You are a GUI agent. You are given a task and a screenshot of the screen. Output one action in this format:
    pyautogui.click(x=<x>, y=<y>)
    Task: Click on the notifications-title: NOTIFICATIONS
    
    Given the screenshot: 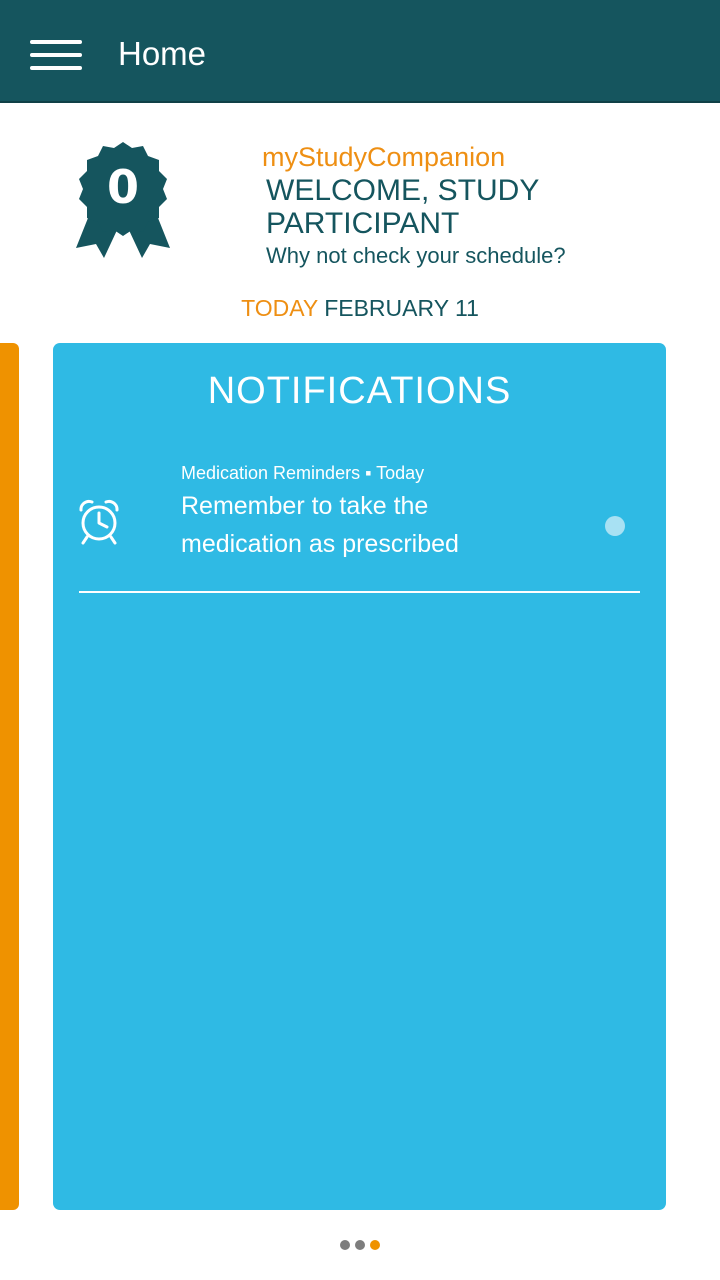 What is the action you would take?
    pyautogui.click(x=359, y=391)
    